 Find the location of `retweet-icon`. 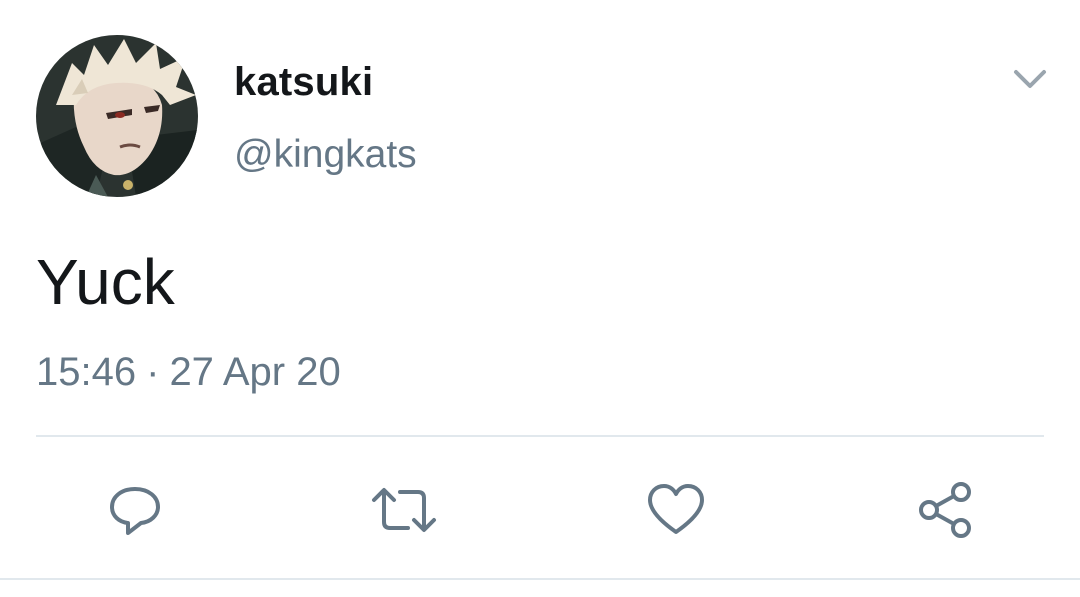

retweet-icon is located at coordinates (404, 510).